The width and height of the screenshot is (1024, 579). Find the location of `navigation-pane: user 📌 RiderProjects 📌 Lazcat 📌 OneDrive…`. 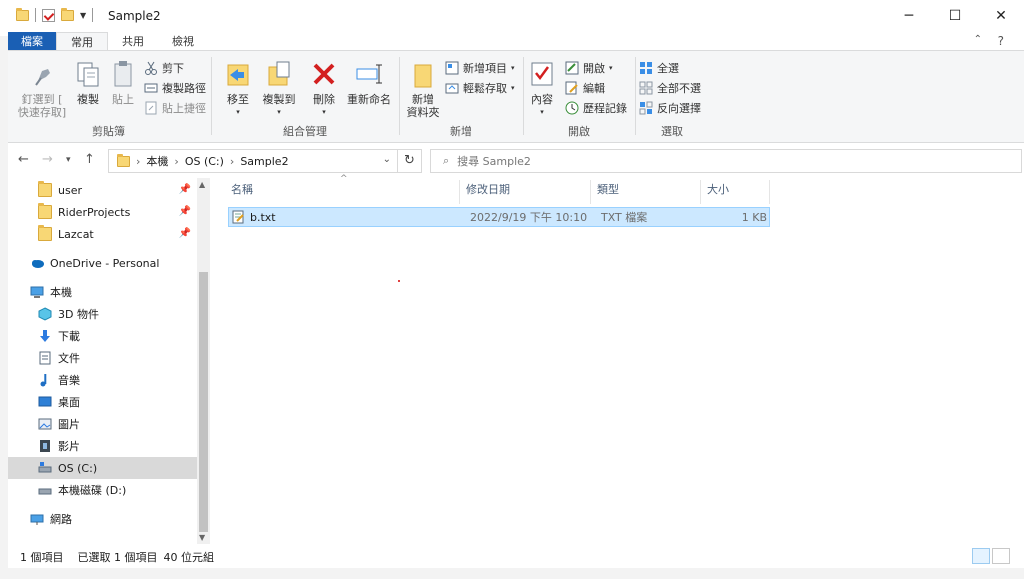

navigation-pane: user 📌 RiderProjects 📌 Lazcat 📌 OneDrive… is located at coordinates (109, 361).